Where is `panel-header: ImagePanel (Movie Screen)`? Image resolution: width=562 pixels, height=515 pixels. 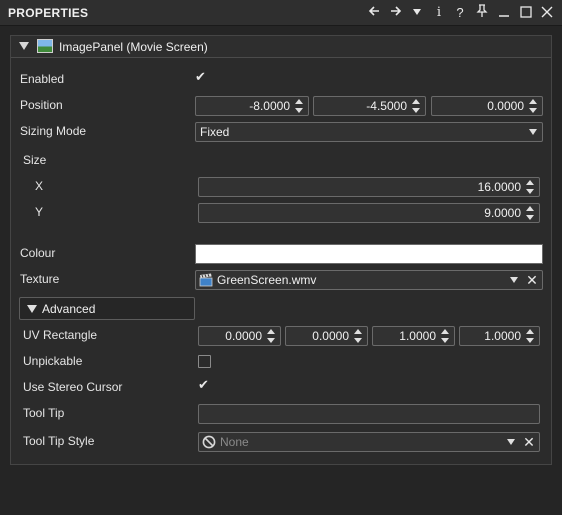 panel-header: ImagePanel (Movie Screen) is located at coordinates (281, 47).